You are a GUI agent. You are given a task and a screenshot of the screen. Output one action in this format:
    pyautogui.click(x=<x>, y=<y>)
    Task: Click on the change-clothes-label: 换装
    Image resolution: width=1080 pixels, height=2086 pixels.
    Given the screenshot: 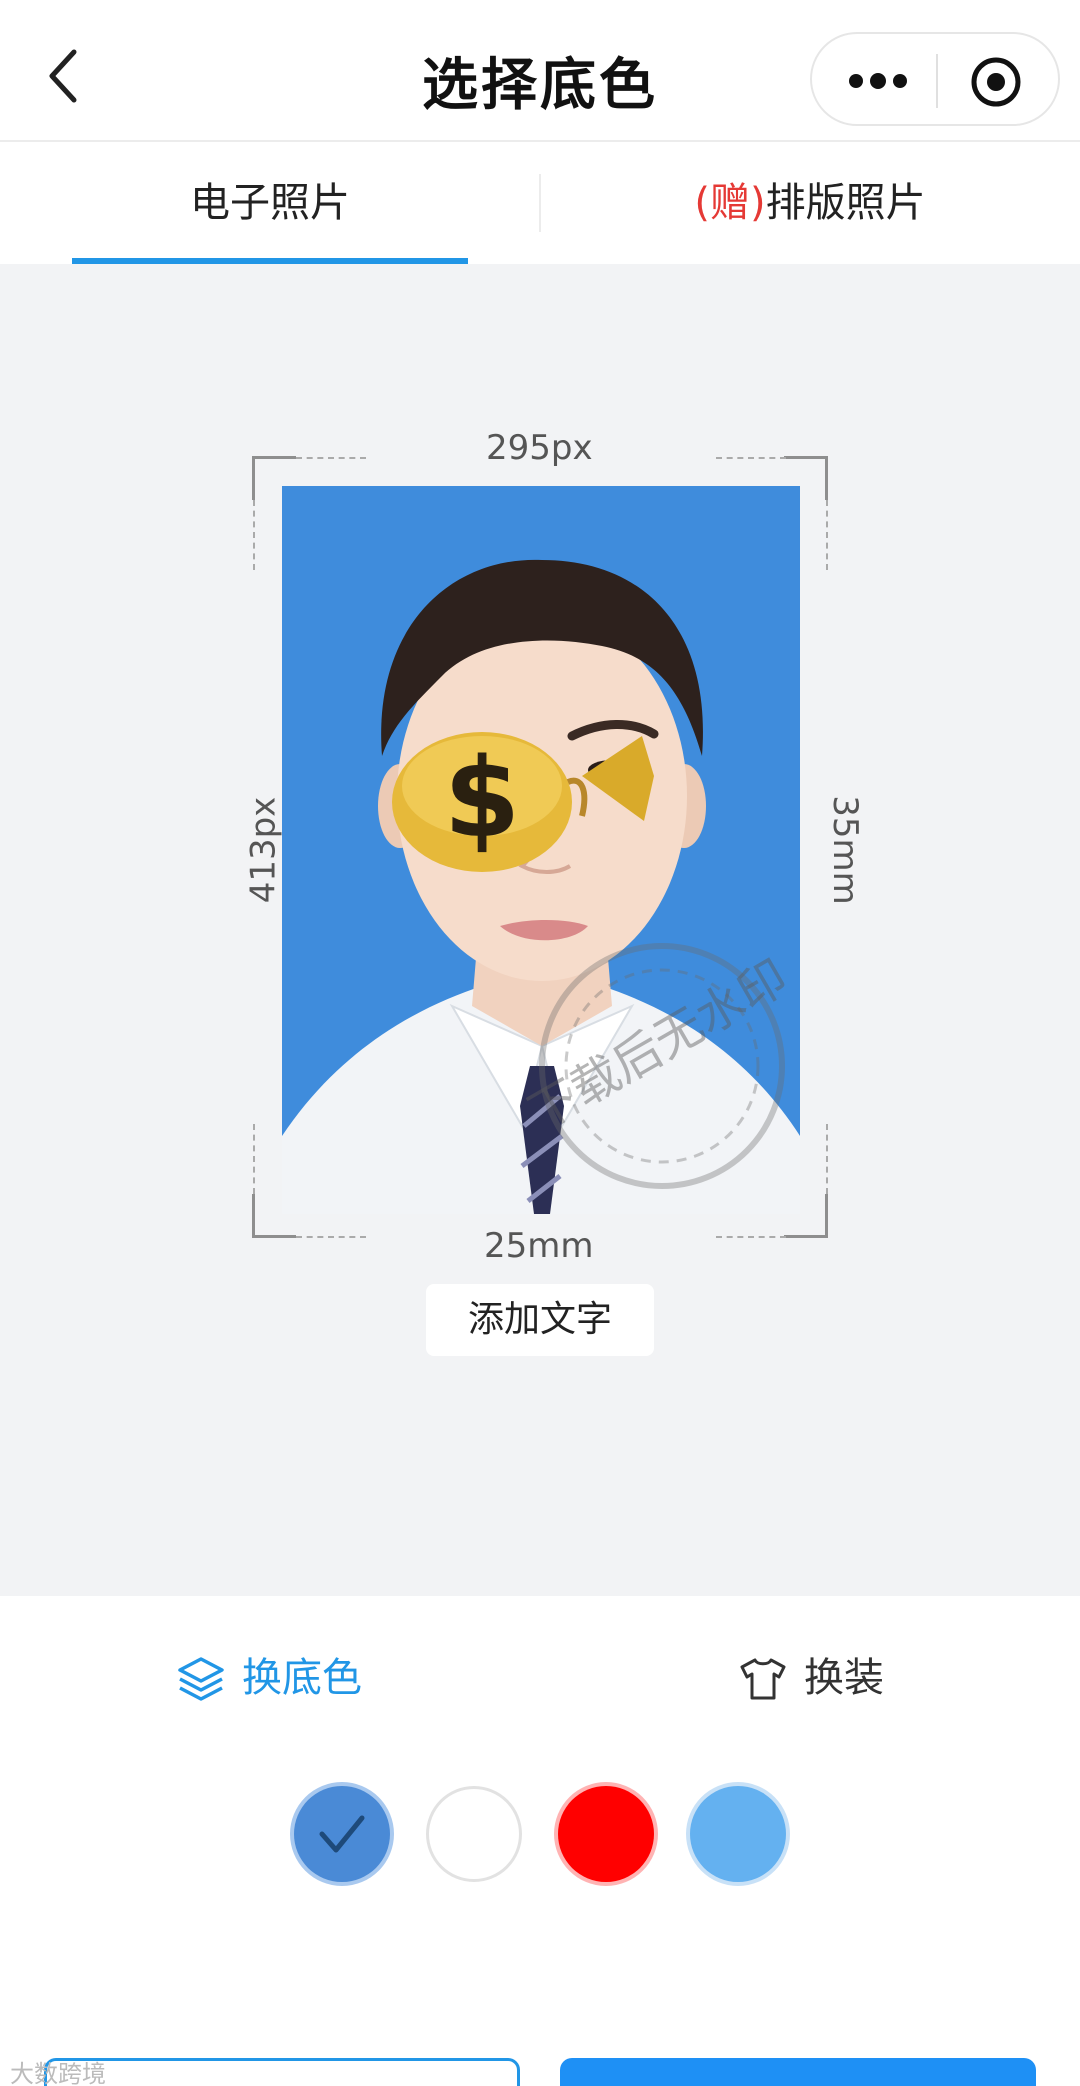 What is the action you would take?
    pyautogui.click(x=844, y=1678)
    